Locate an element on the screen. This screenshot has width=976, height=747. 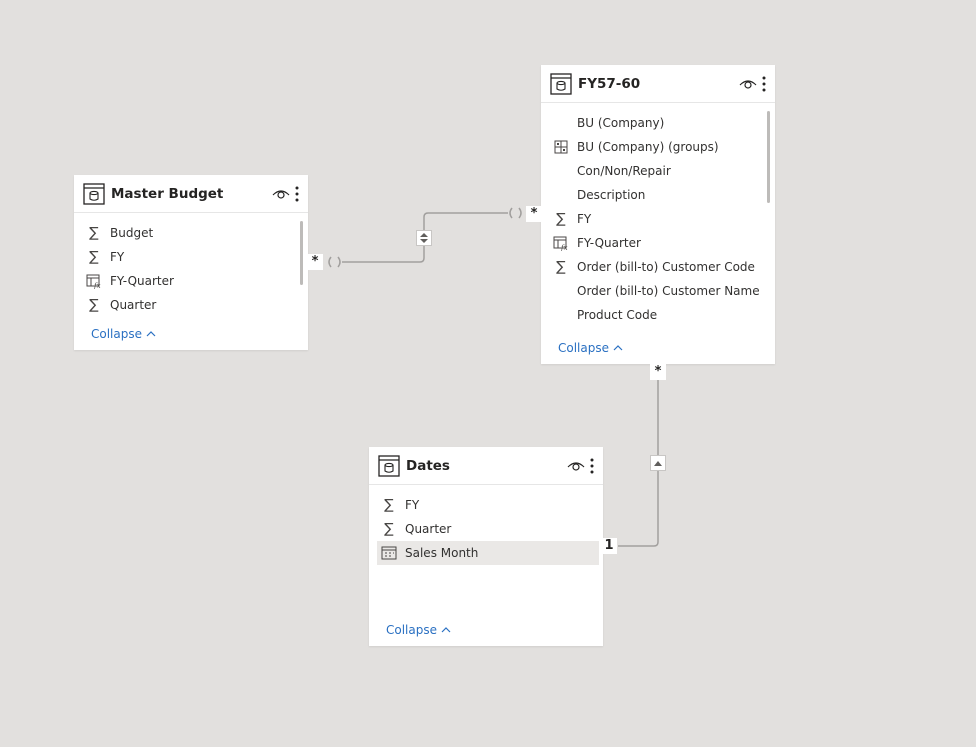
cardinality-one-marker: 1 is located at coordinates (609, 546).